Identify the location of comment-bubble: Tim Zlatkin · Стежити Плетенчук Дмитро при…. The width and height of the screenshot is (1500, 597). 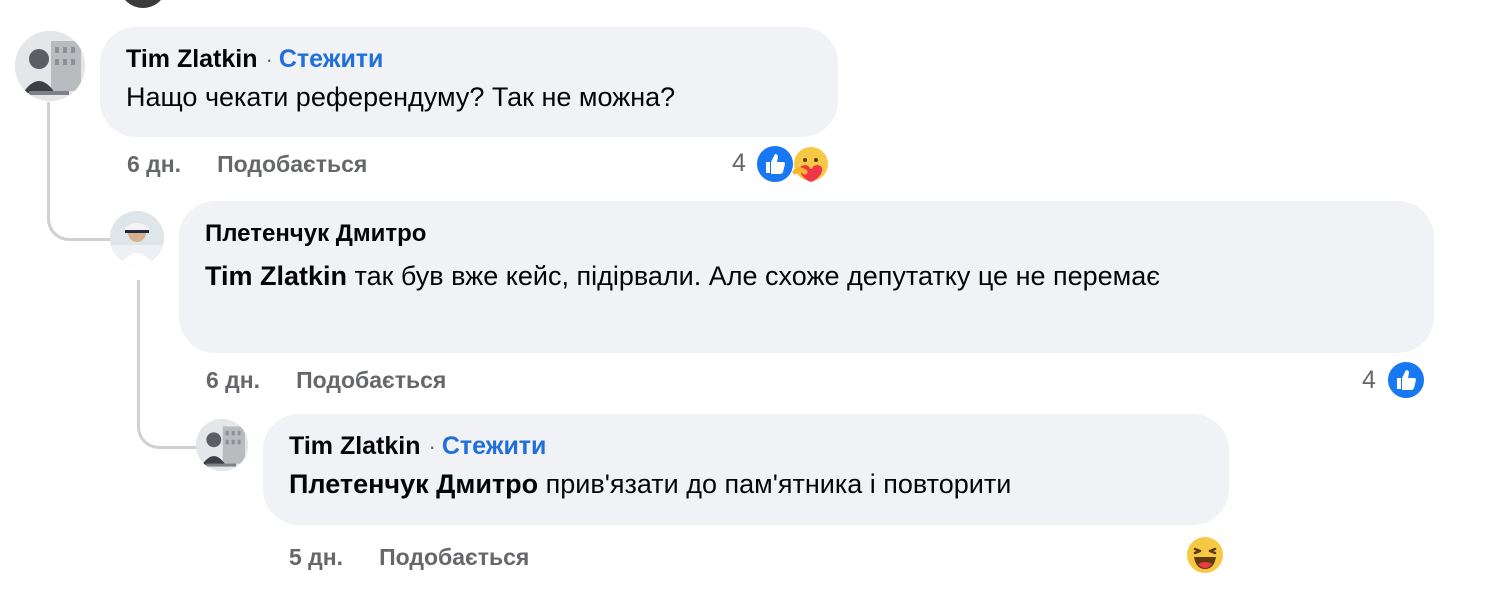
(746, 469).